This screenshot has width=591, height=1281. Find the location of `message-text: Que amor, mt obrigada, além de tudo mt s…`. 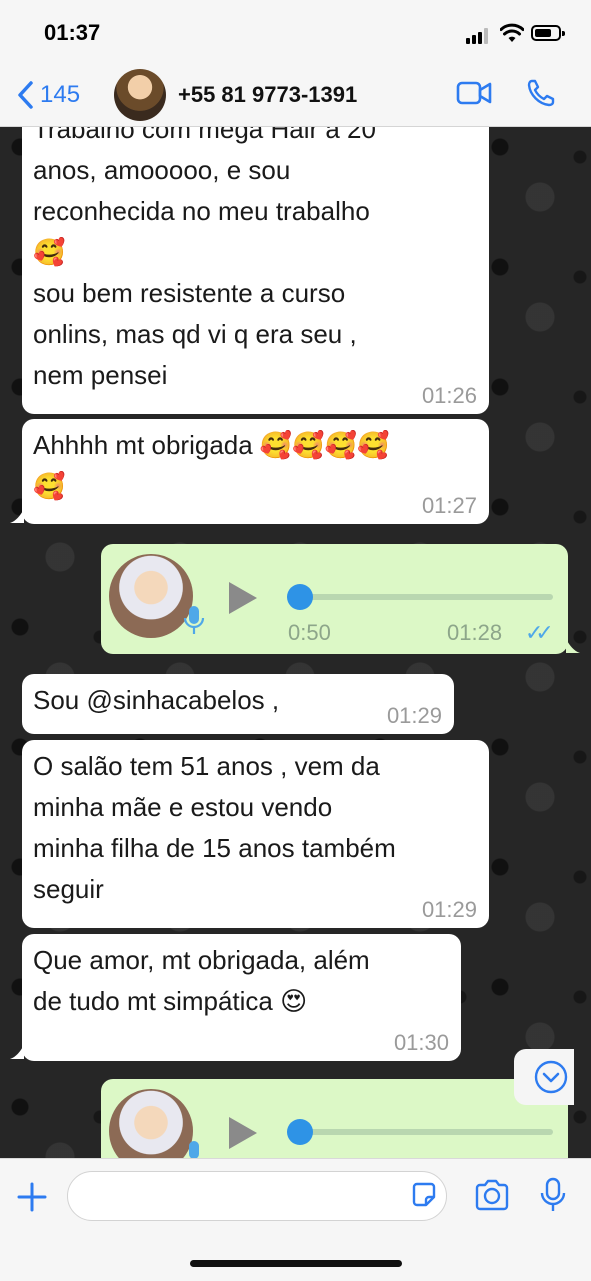

message-text: Que amor, mt obrigada, além de tudo mt s… is located at coordinates (201, 980).